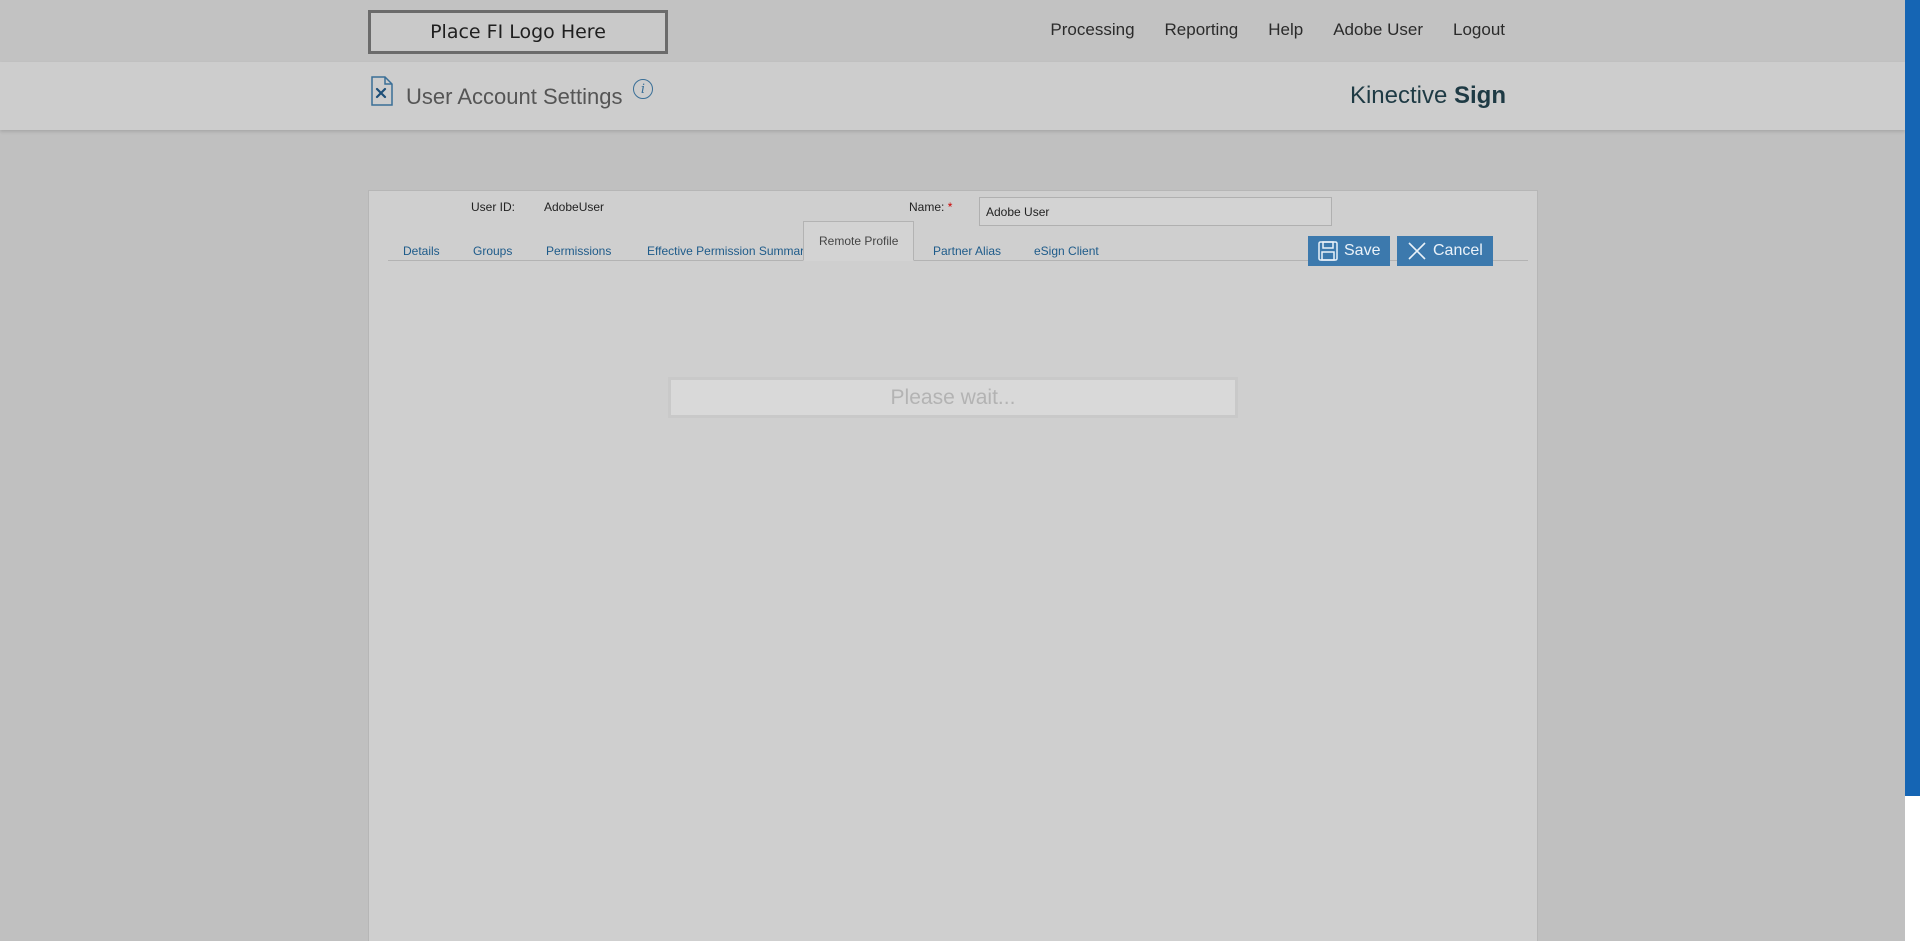 This screenshot has height=941, width=1920. Describe the element at coordinates (1066, 251) in the screenshot. I see `tab-esign-client: eSign Client` at that location.